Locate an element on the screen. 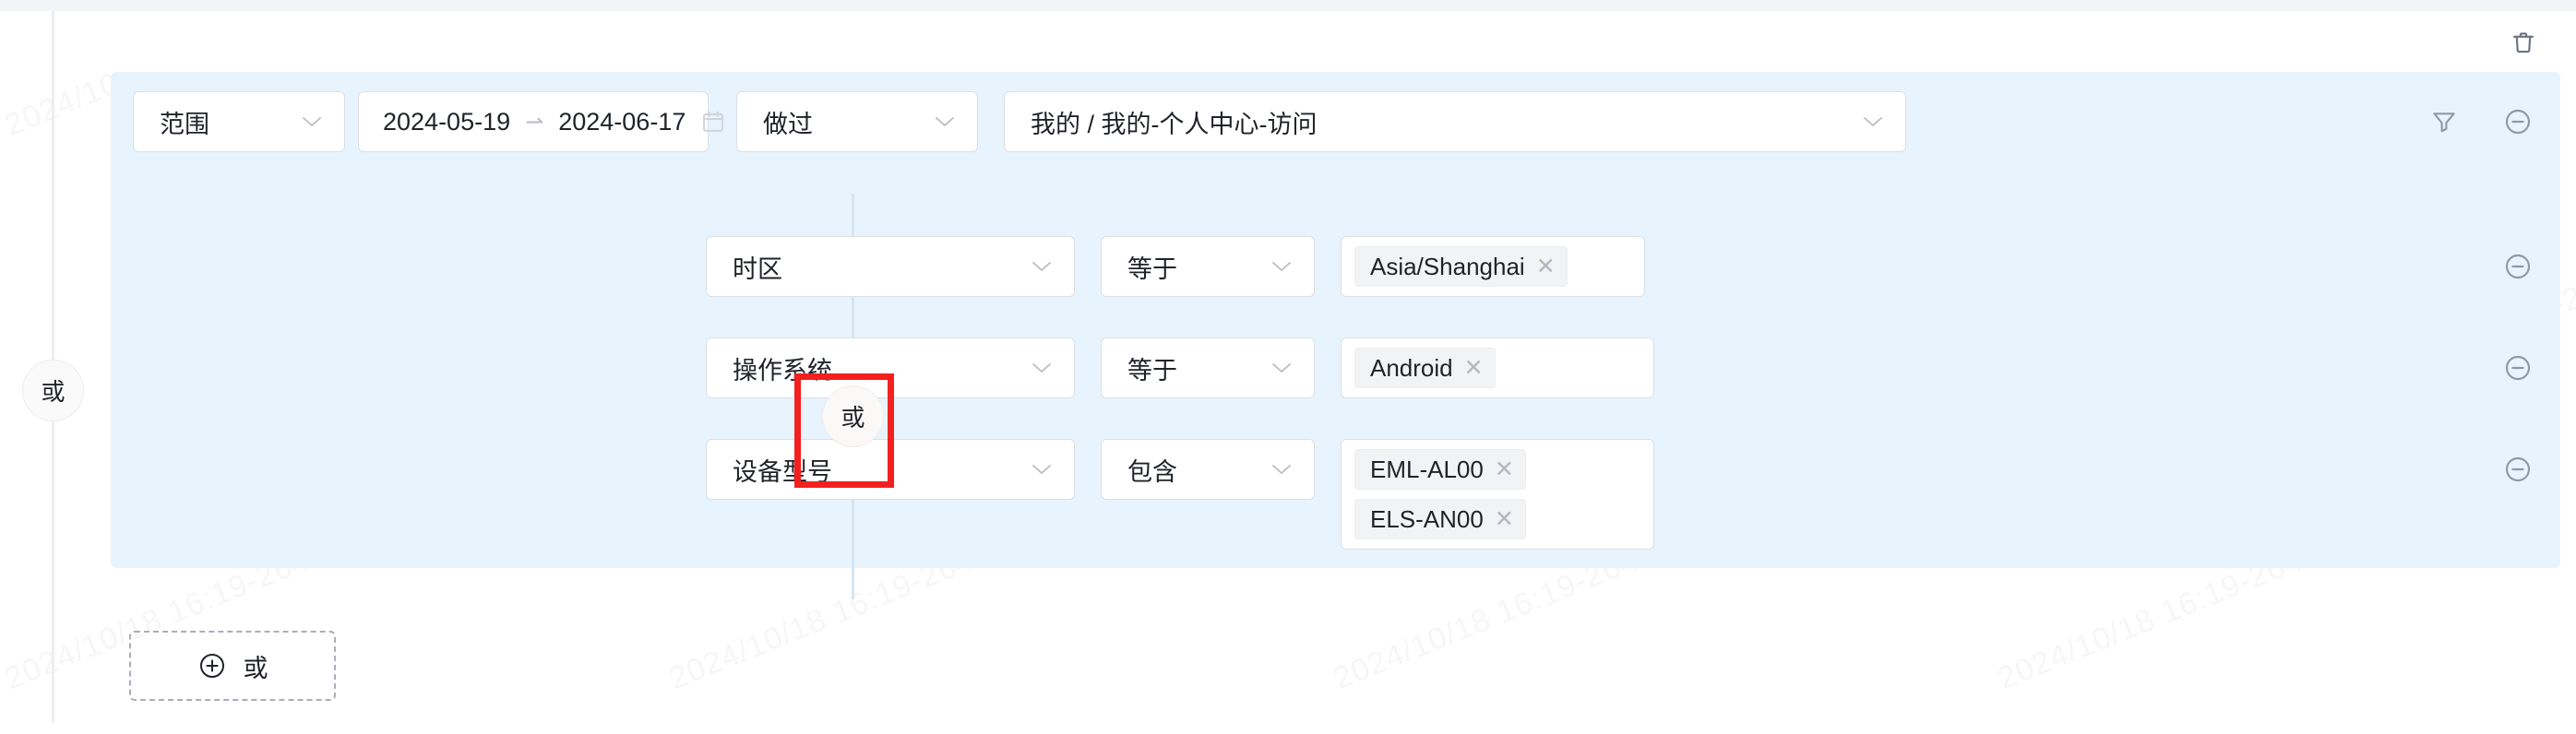 The height and width of the screenshot is (734, 2576). value-tag-label: Asia/Shanghai is located at coordinates (1448, 266).